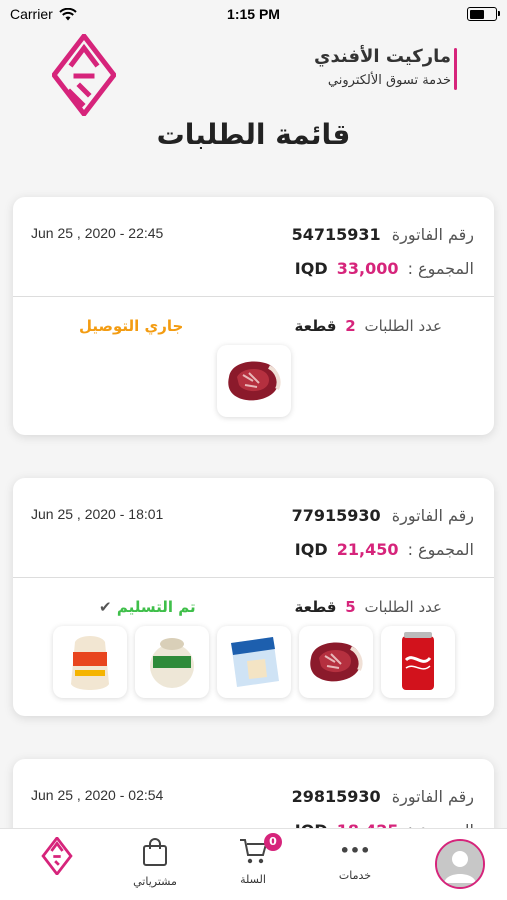 This screenshot has height=900, width=507. I want to click on order-card-body: عدد الطلبات 2 قطعة جاري التوصيل, so click(253, 366).